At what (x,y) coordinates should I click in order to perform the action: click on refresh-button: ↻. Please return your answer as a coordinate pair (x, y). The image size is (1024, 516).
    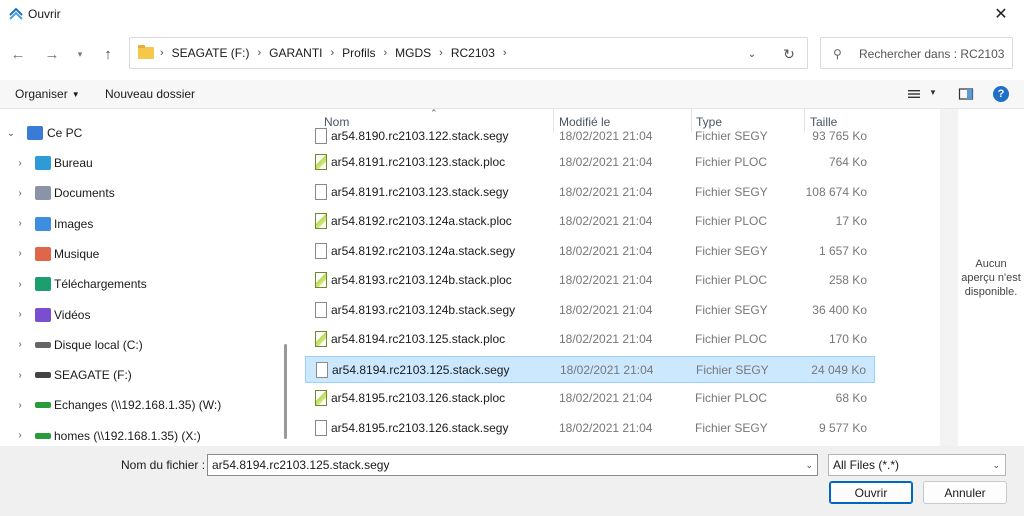
    Looking at the image, I should click on (789, 54).